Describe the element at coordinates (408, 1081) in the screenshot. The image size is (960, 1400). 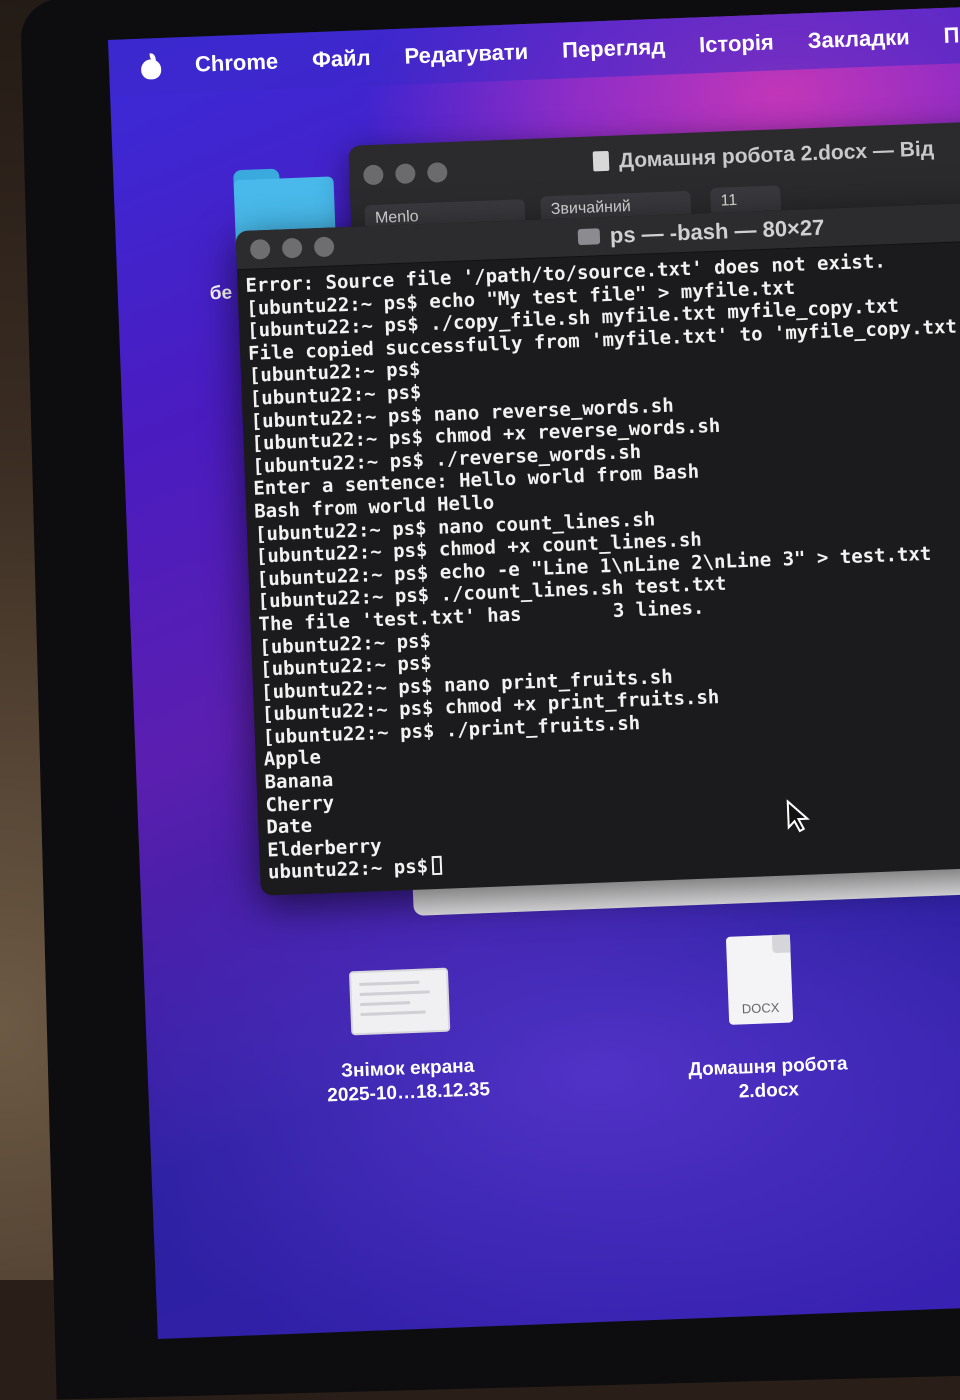
I see `screenshot-file-label: Знімок екрана 2025-10…18.12.35` at that location.